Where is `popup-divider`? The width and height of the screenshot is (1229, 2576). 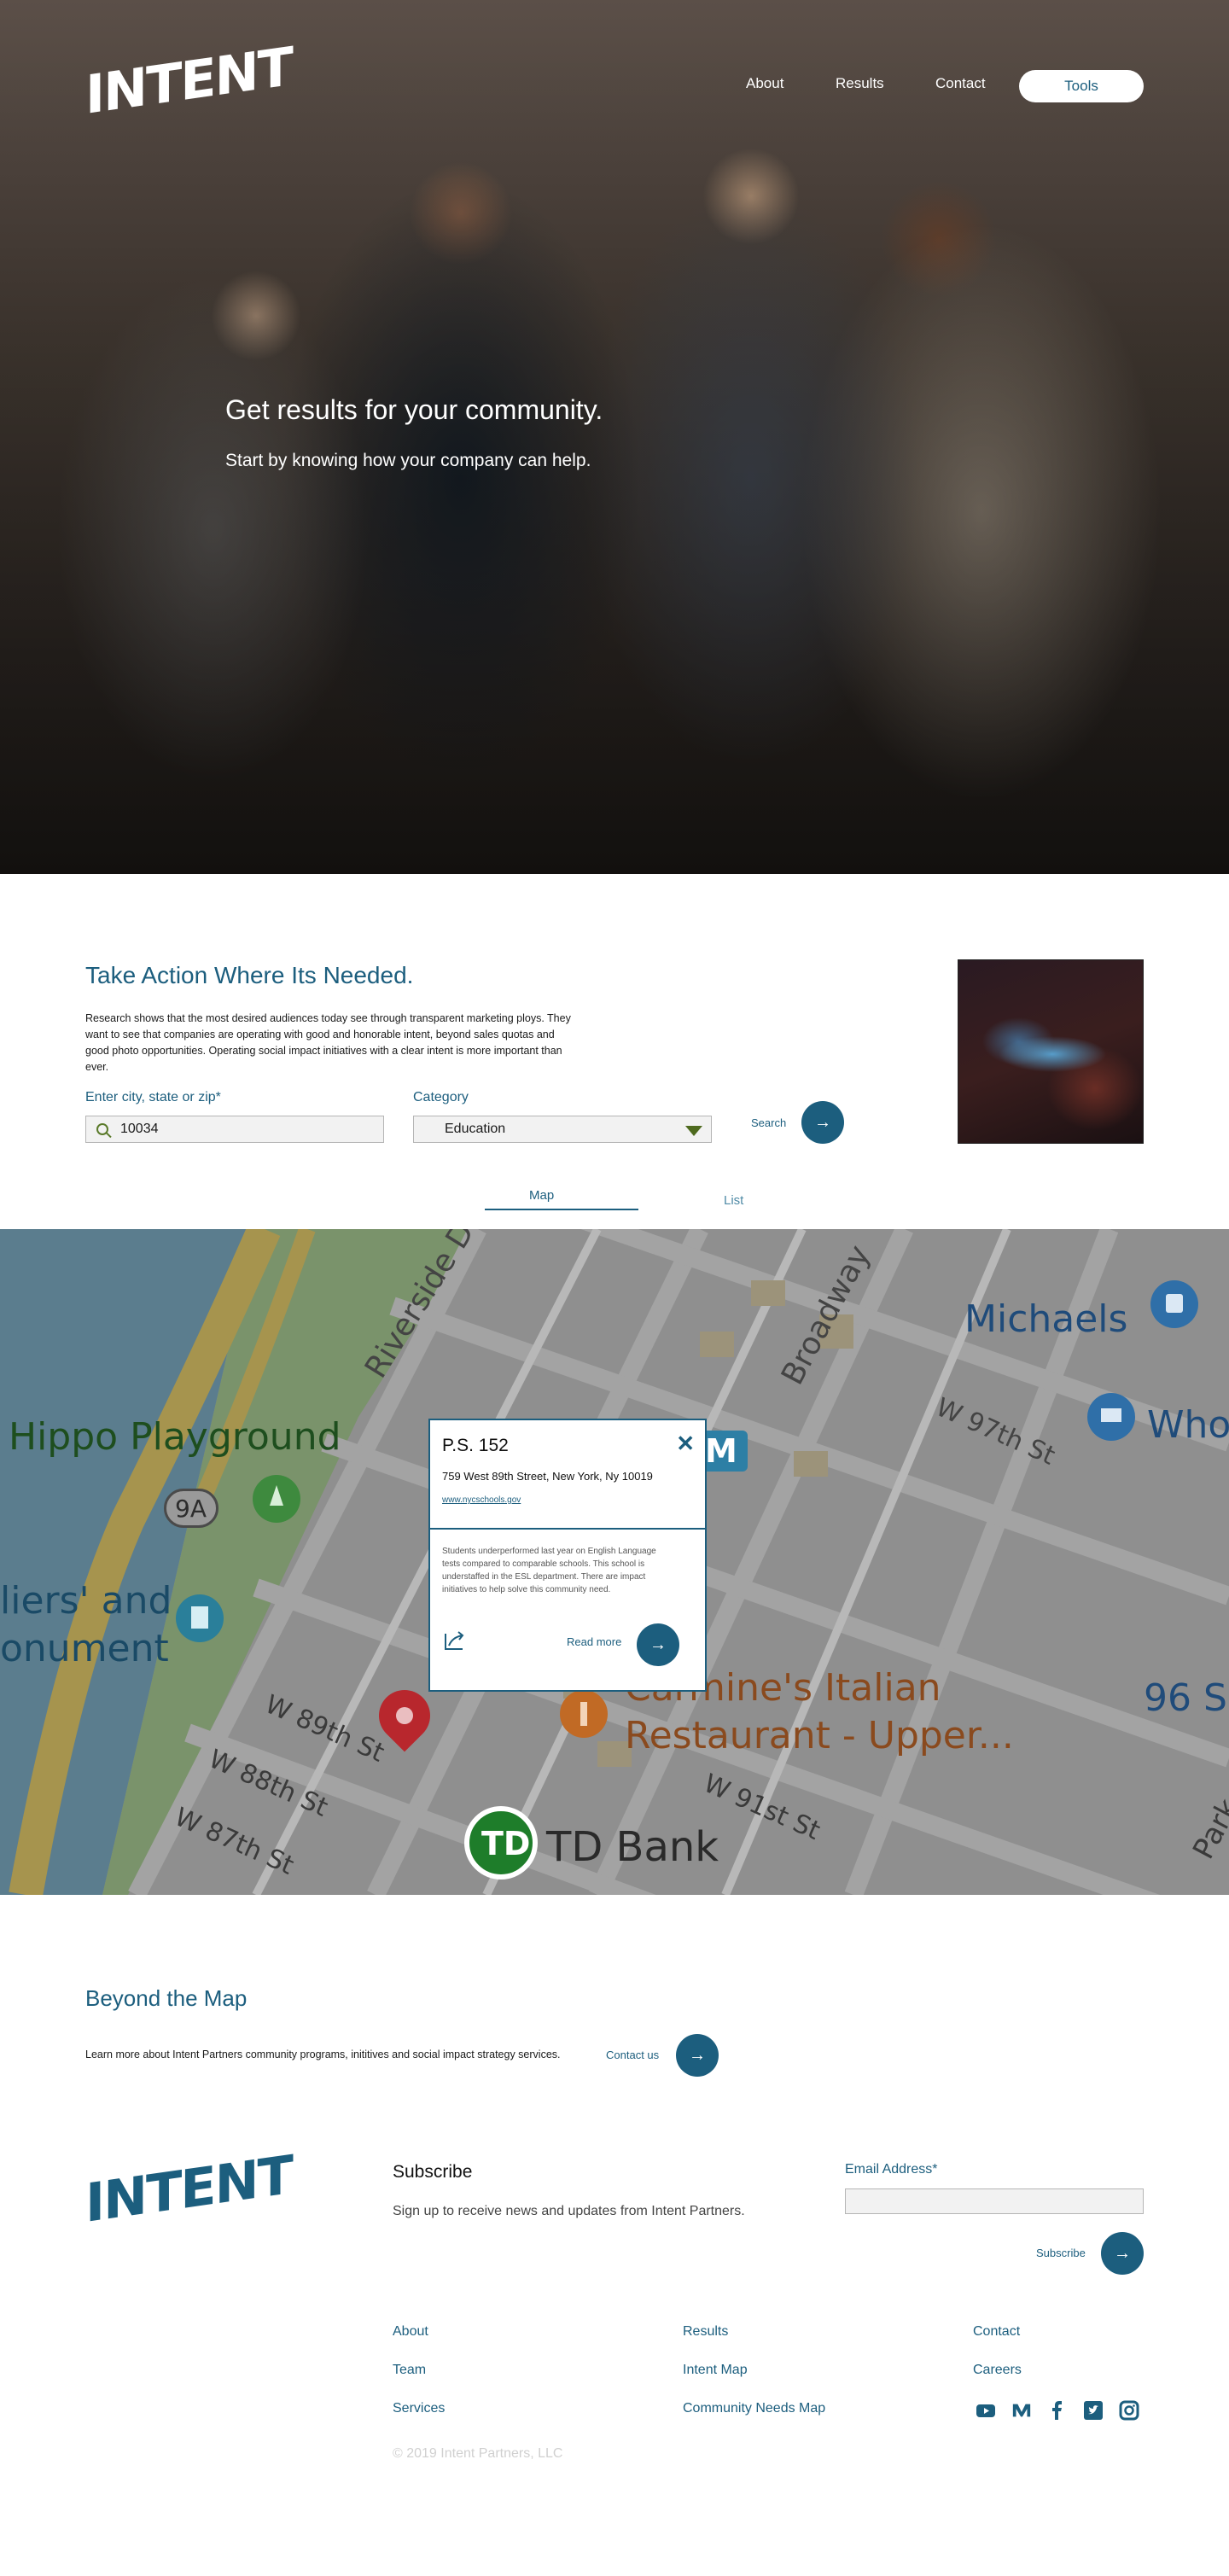 popup-divider is located at coordinates (567, 1529).